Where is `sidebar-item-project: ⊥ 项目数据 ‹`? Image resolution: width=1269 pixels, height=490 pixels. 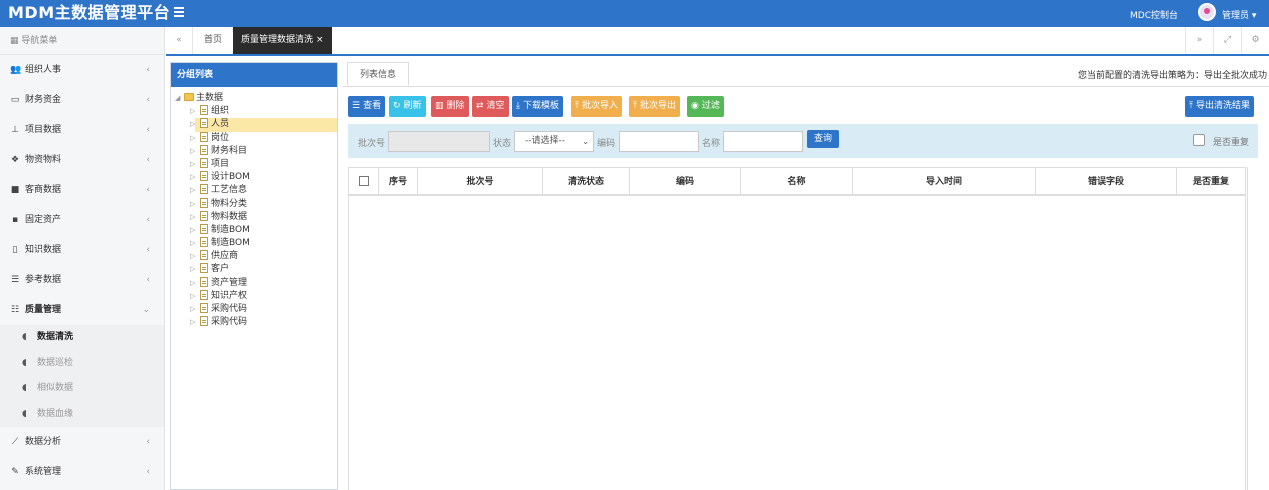
sidebar-item-project: ⊥ 项目数据 ‹ is located at coordinates (82, 130).